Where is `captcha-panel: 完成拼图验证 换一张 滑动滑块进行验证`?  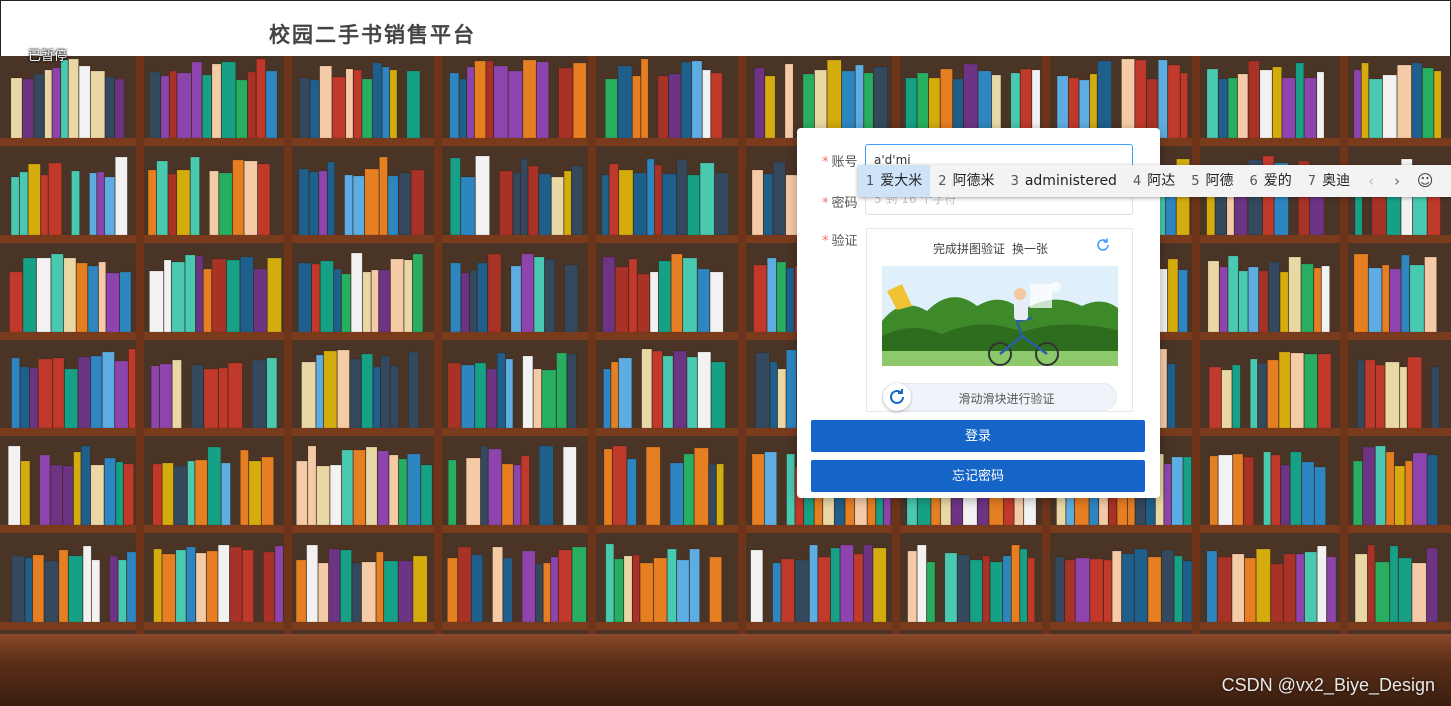 captcha-panel: 完成拼图验证 换一张 滑动滑块进行验证 is located at coordinates (999, 320).